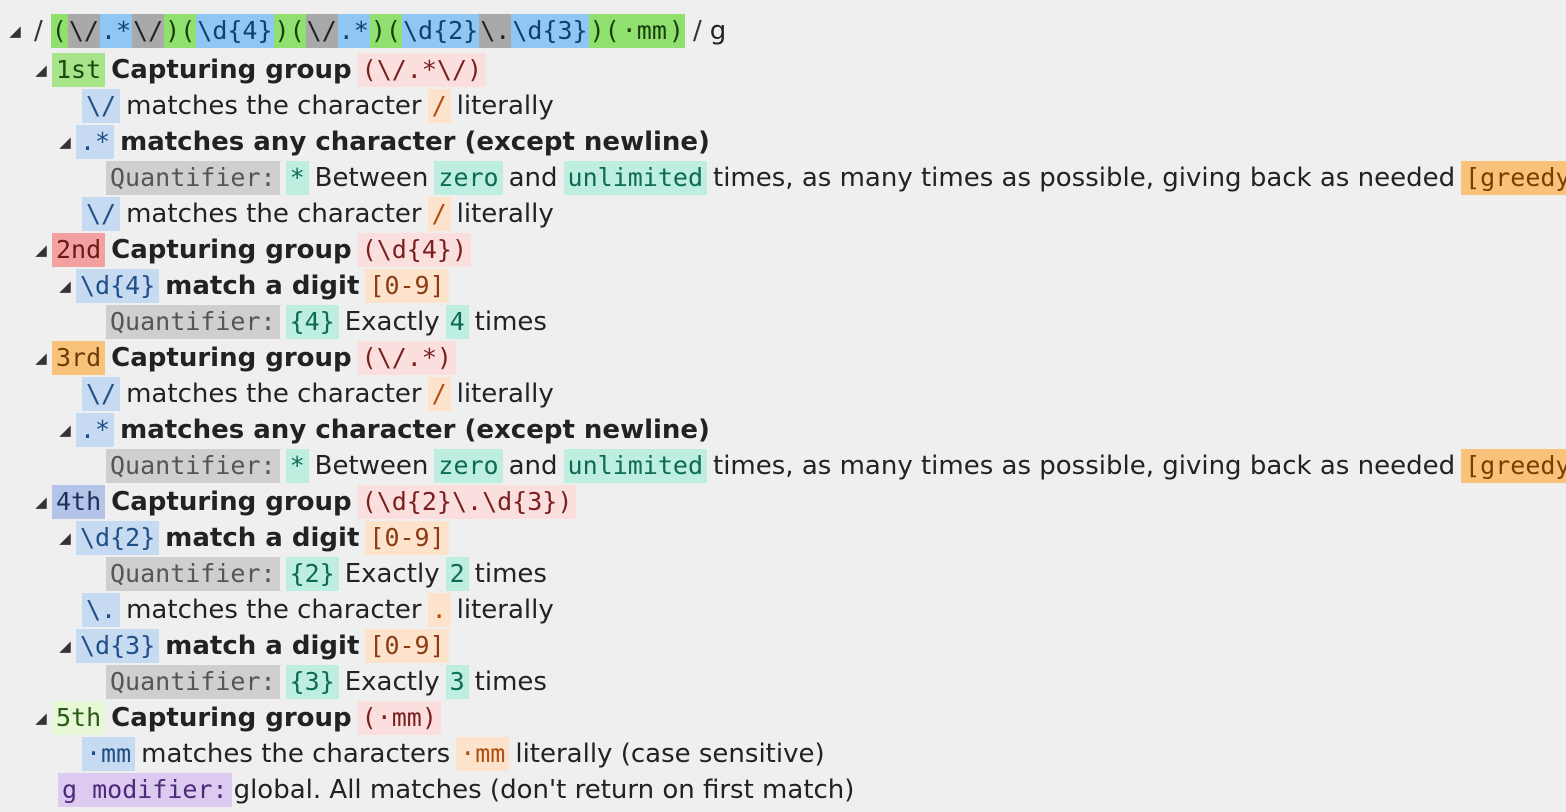 The image size is (1566, 812). Describe the element at coordinates (407, 286) in the screenshot. I see `char-class: [0-9]` at that location.